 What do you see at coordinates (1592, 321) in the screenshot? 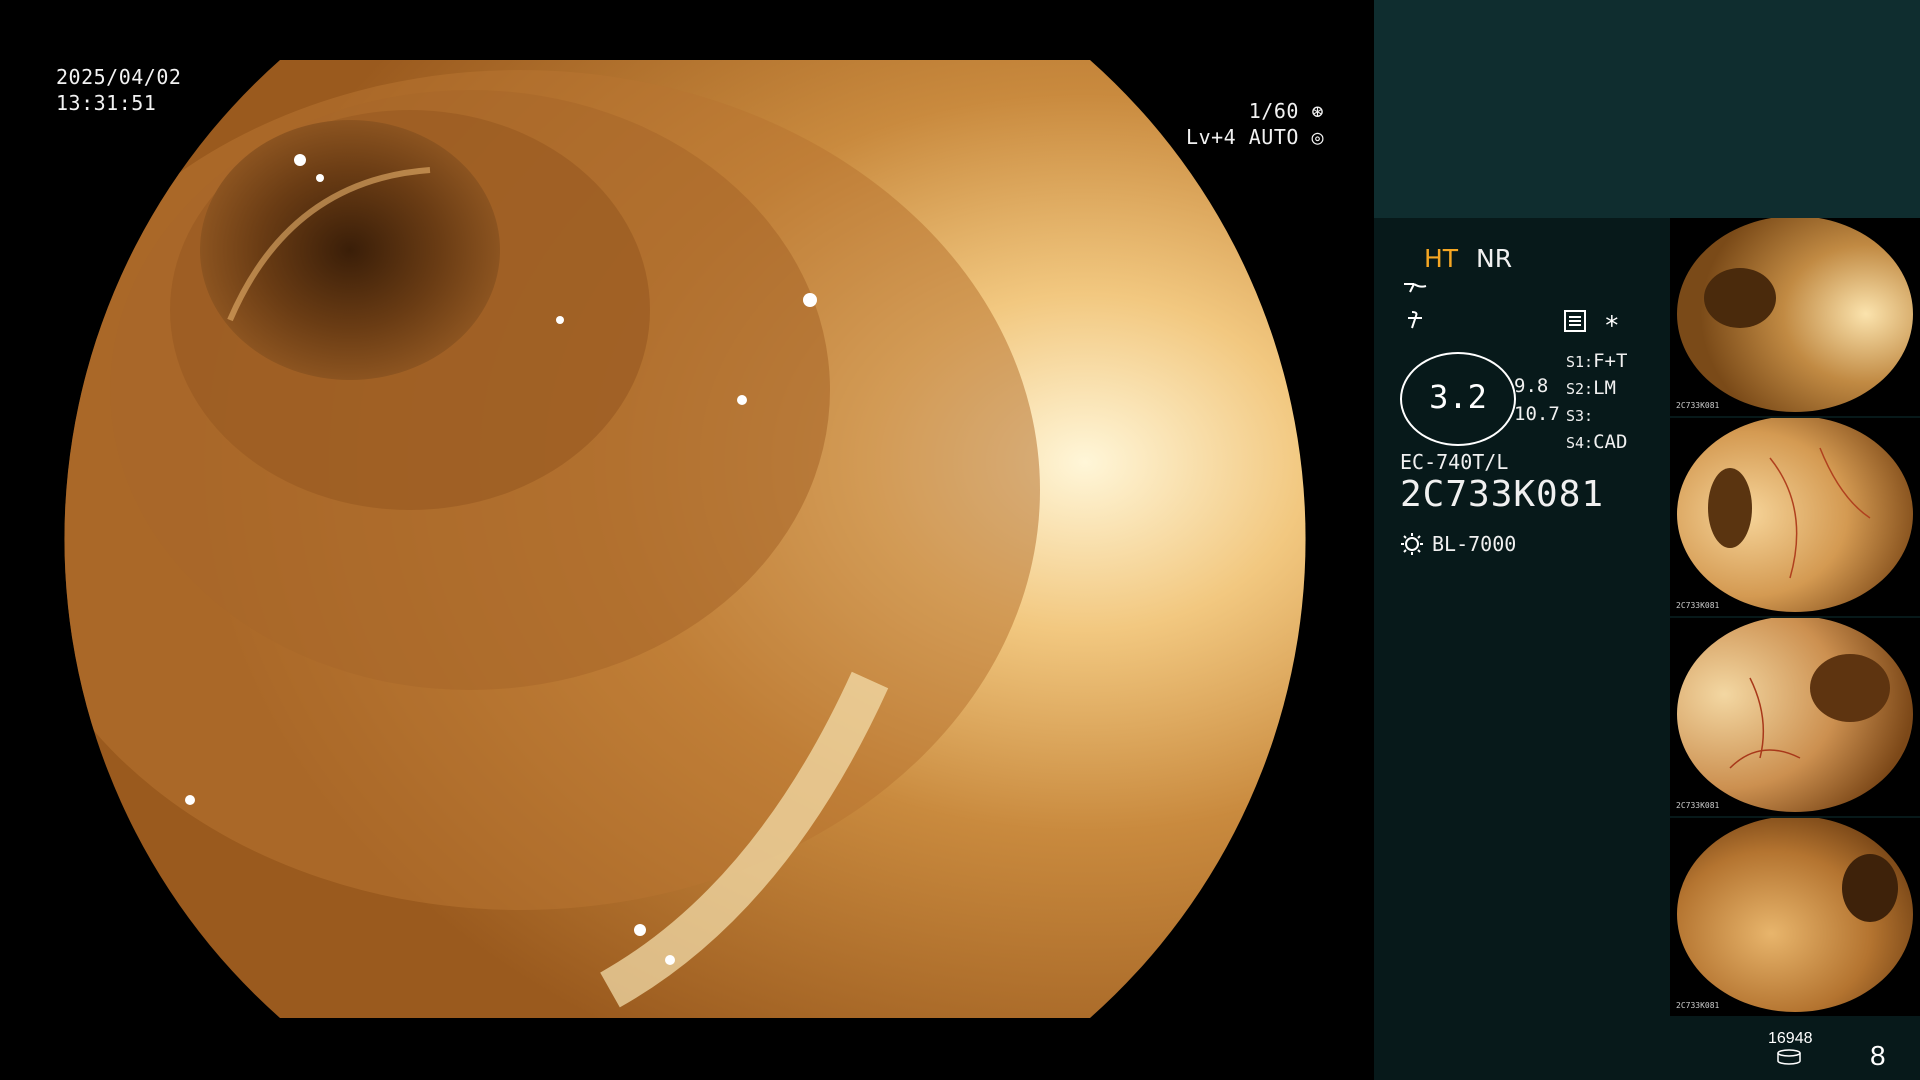
I see `menu-icons: ∗` at bounding box center [1592, 321].